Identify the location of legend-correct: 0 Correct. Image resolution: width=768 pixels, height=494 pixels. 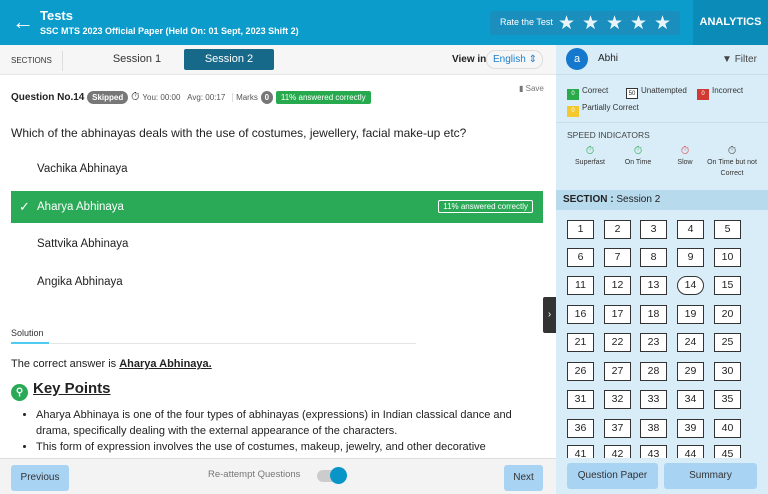
(587, 93).